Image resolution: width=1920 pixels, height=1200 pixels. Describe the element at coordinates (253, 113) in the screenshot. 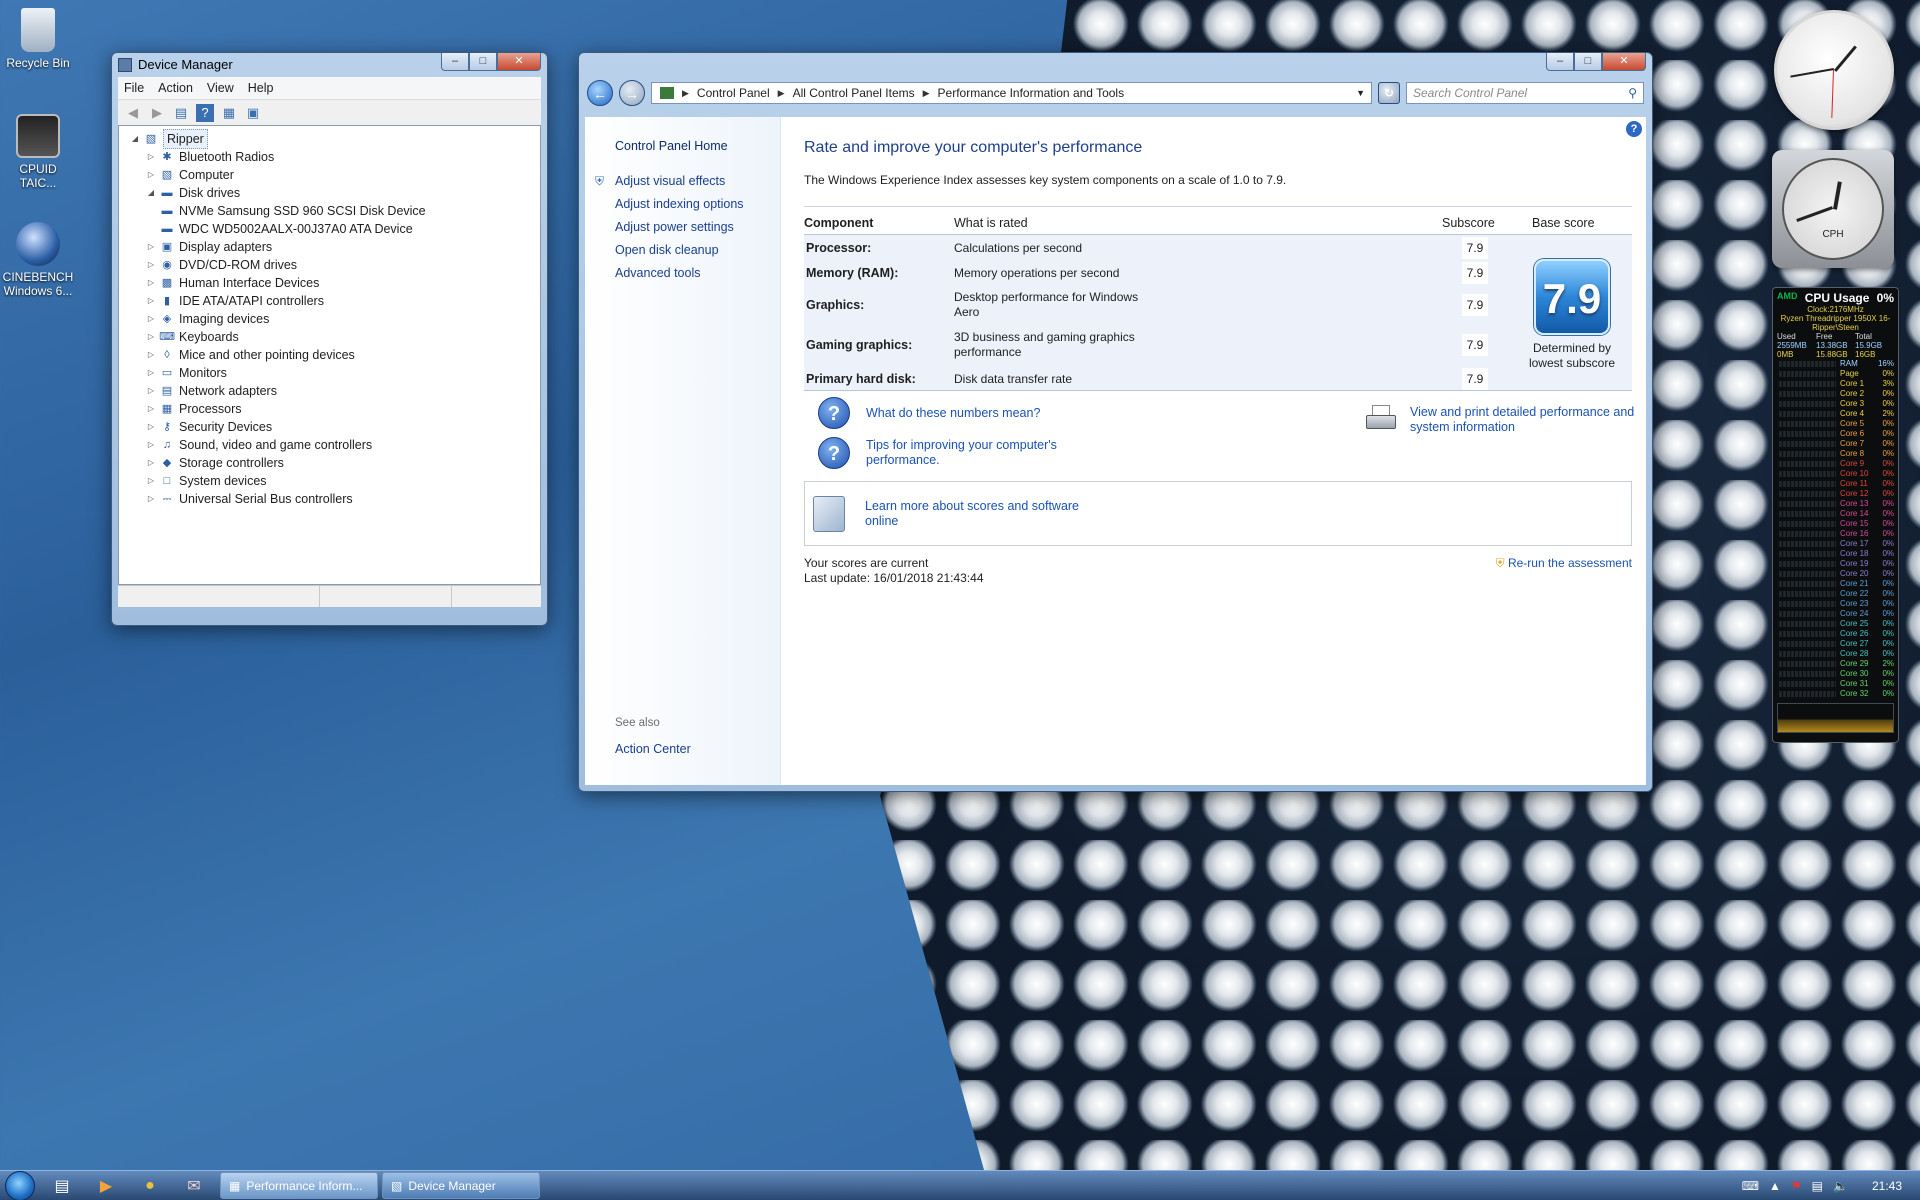

I see `scan-hardware-icon: ▣` at that location.